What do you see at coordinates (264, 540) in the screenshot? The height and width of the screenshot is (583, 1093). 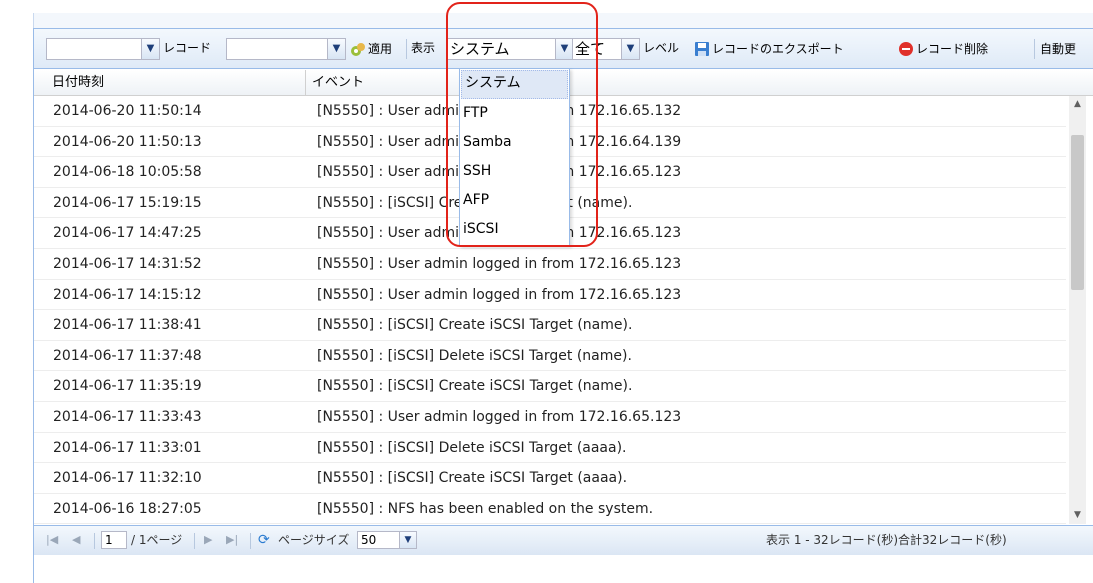 I see `refresh-icon: ⟳` at bounding box center [264, 540].